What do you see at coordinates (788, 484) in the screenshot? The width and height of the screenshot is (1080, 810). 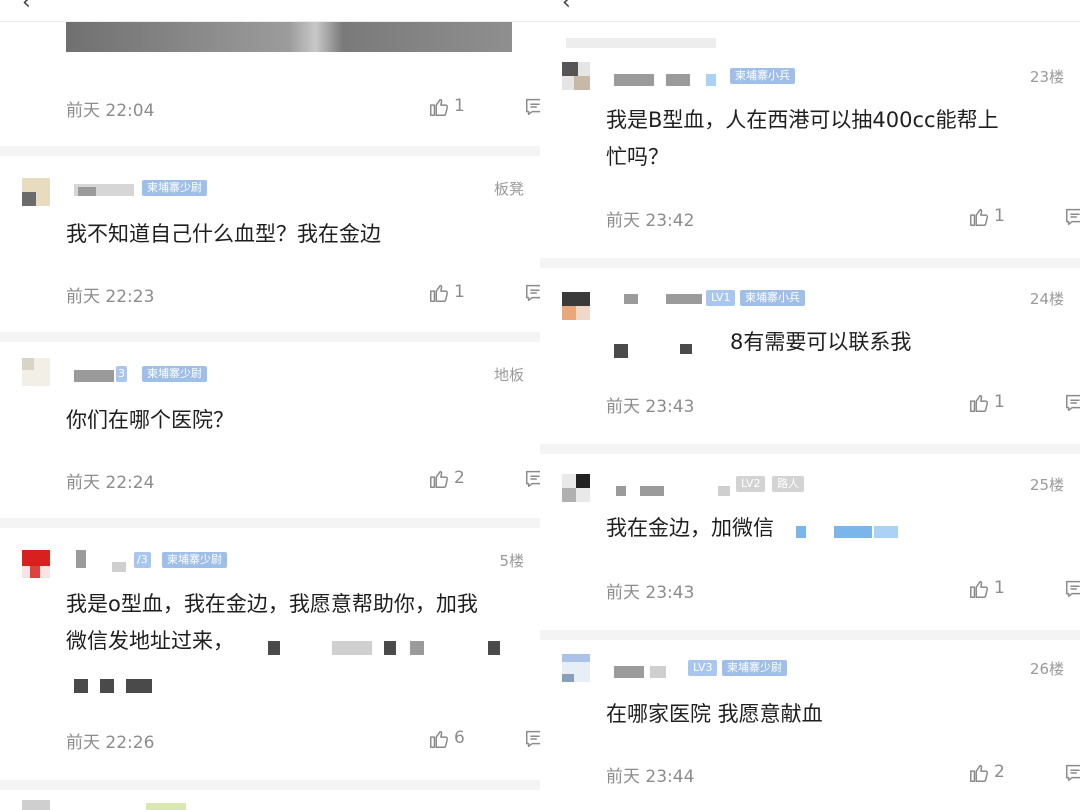 I see `user-badge: 路人` at bounding box center [788, 484].